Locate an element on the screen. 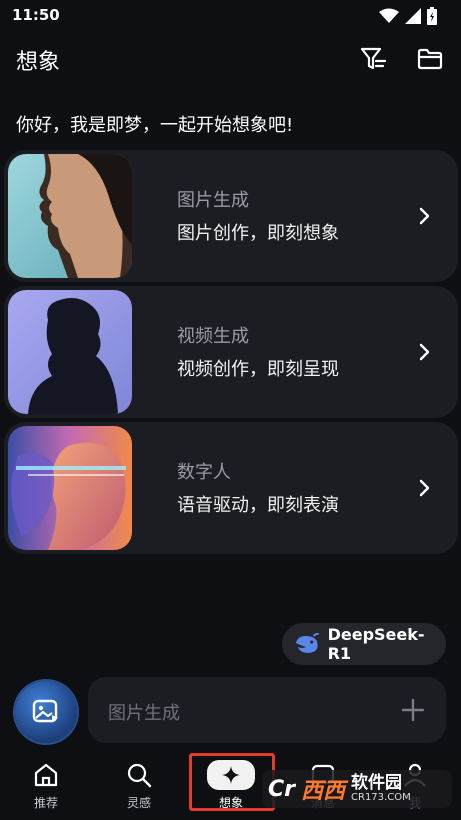  card-title: 视频生成 is located at coordinates (213, 336).